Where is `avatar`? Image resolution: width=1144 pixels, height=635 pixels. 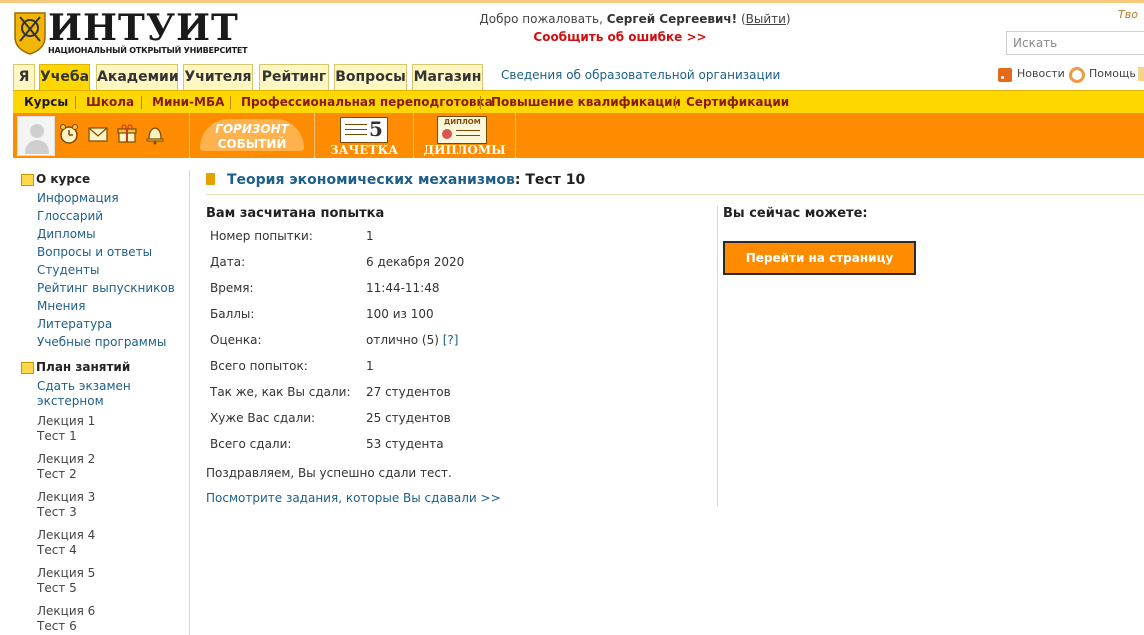 avatar is located at coordinates (36, 136).